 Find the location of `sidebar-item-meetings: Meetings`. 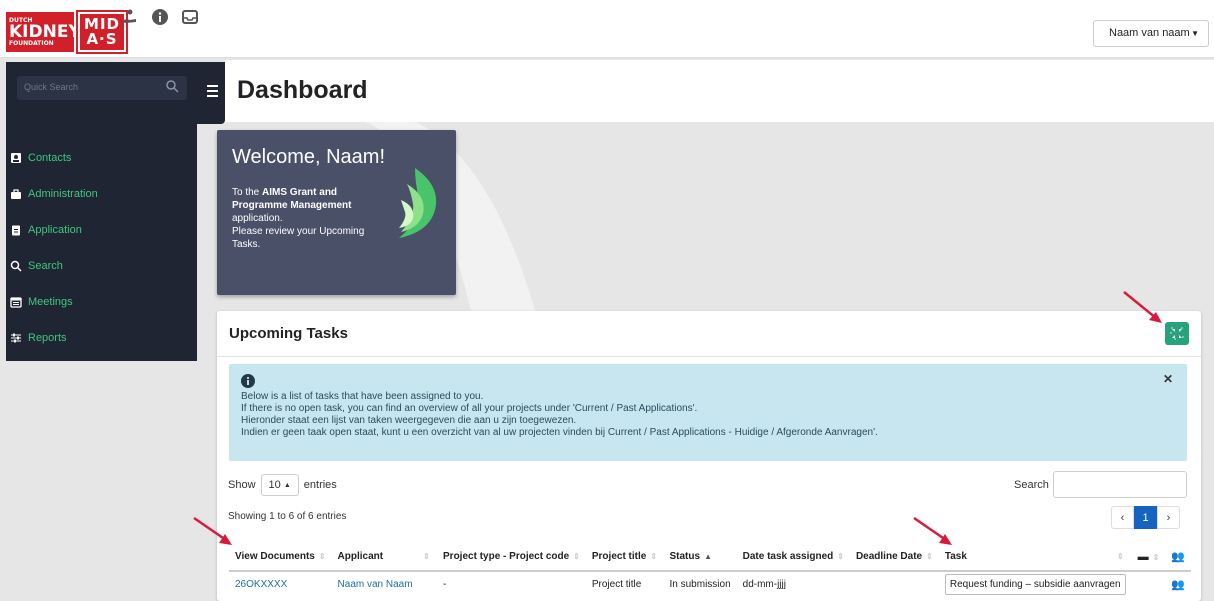

sidebar-item-meetings: Meetings is located at coordinates (100, 302).